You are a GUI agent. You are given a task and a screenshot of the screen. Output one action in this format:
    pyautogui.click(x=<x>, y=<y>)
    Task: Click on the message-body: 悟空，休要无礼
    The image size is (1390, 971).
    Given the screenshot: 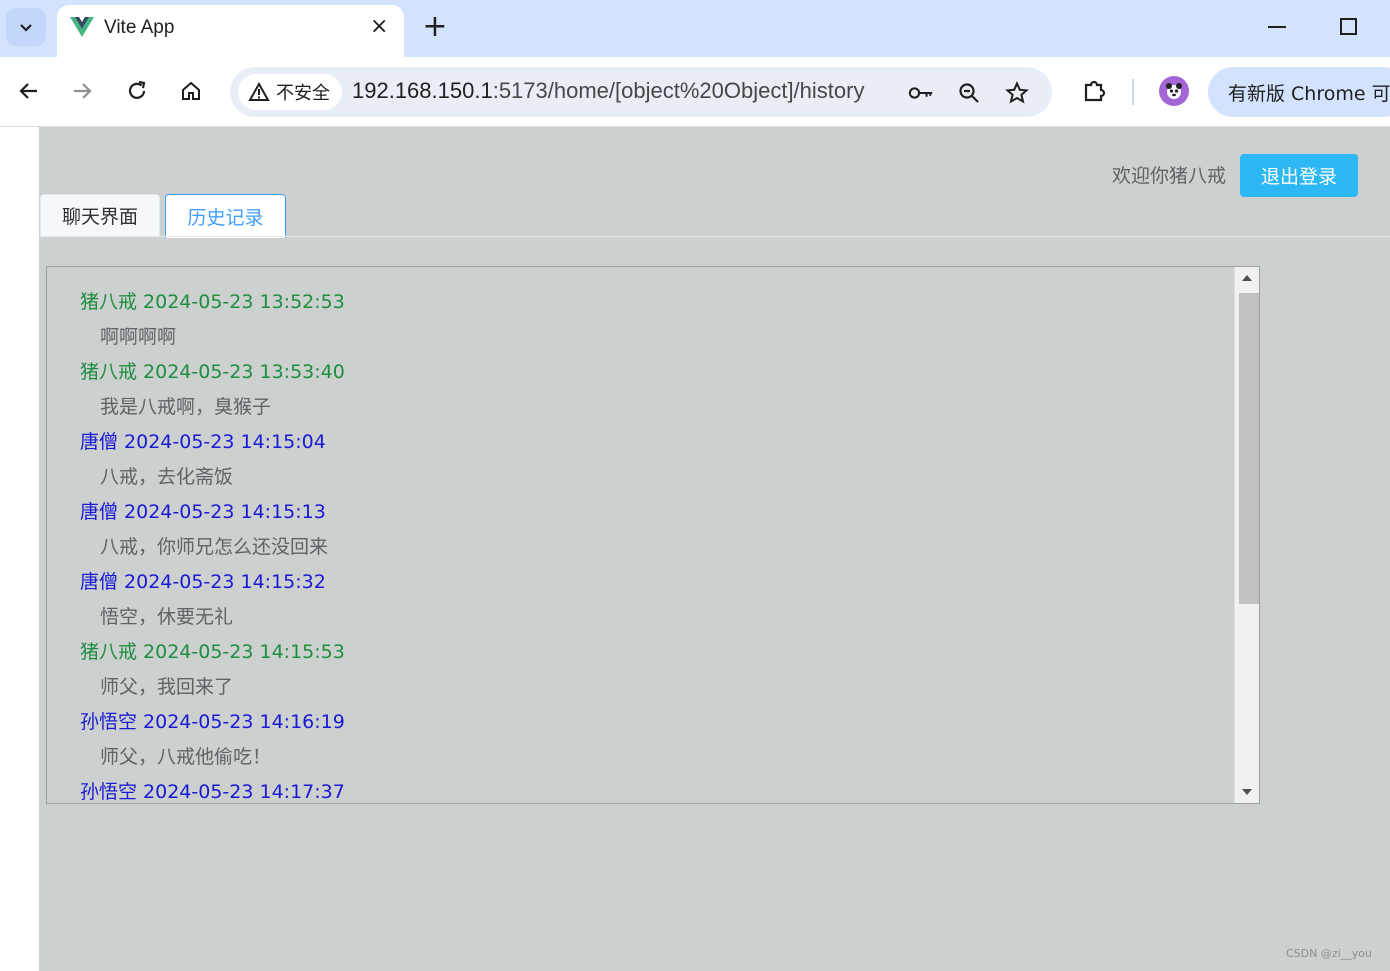 What is the action you would take?
    pyautogui.click(x=167, y=617)
    